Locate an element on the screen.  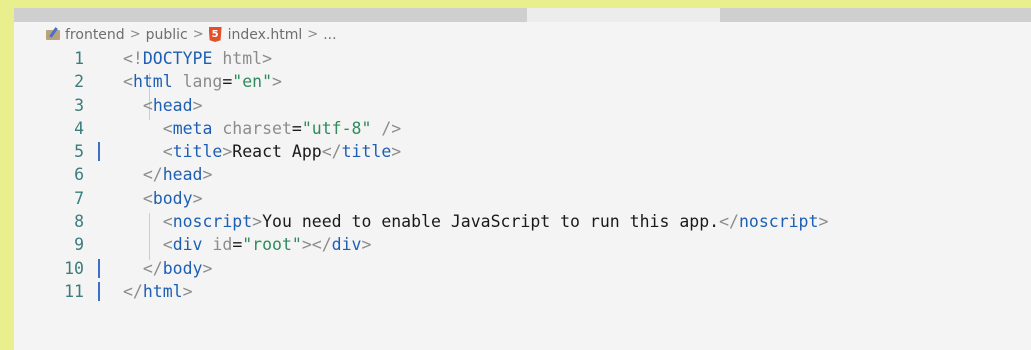
code-text: <html lang="en"> is located at coordinates (202, 81).